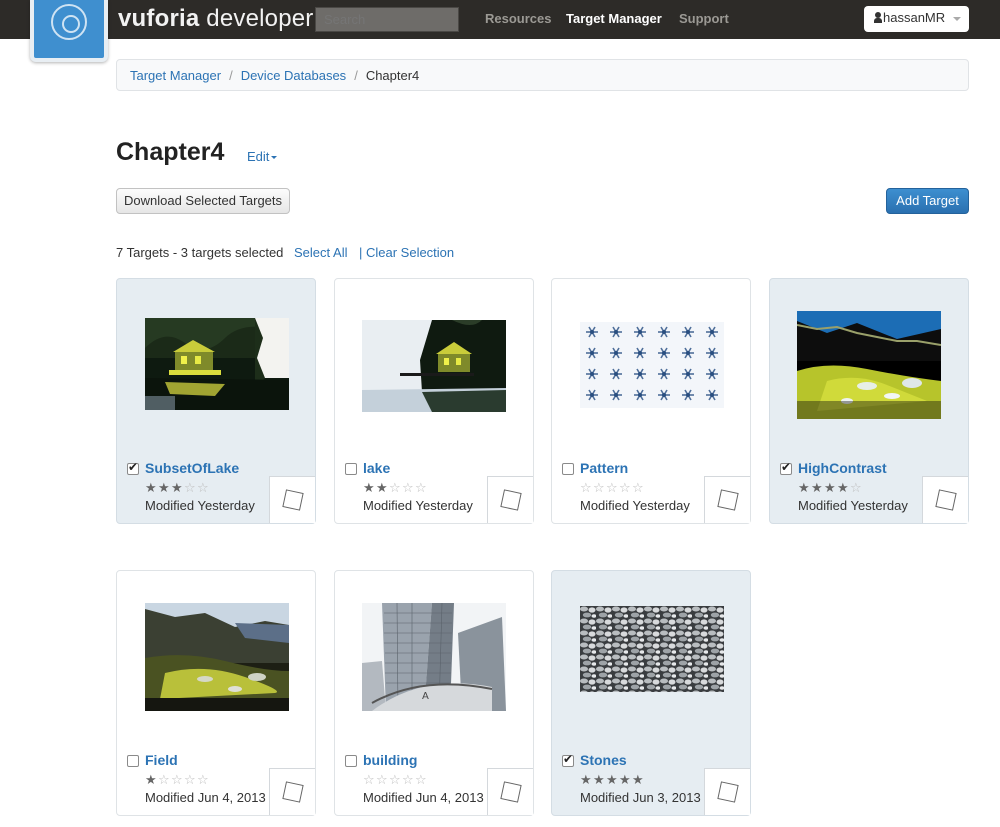 The image size is (1000, 827). Describe the element at coordinates (390, 760) in the screenshot. I see `target-name-link: building` at that location.